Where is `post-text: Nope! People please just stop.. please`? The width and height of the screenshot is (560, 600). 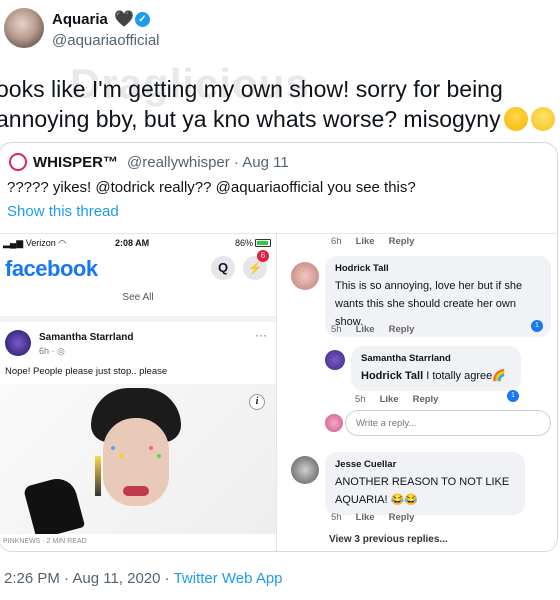
post-text: Nope! People please just stop.. please is located at coordinates (86, 371).